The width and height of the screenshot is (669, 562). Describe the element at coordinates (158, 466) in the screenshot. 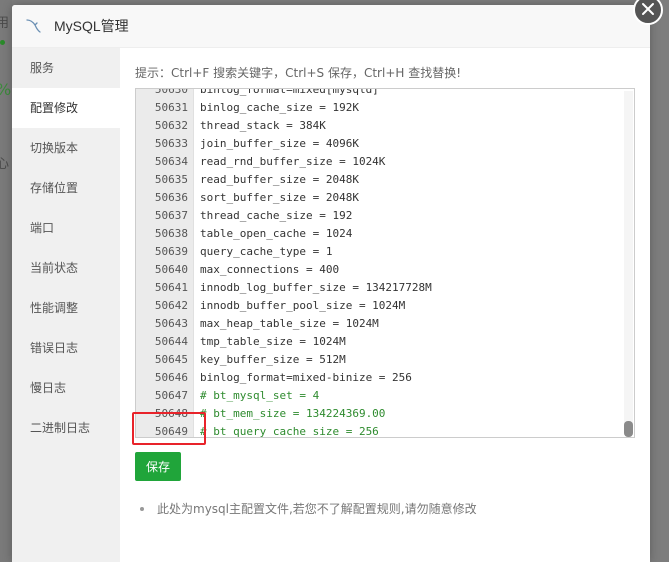

I see `save-button: 保存` at that location.